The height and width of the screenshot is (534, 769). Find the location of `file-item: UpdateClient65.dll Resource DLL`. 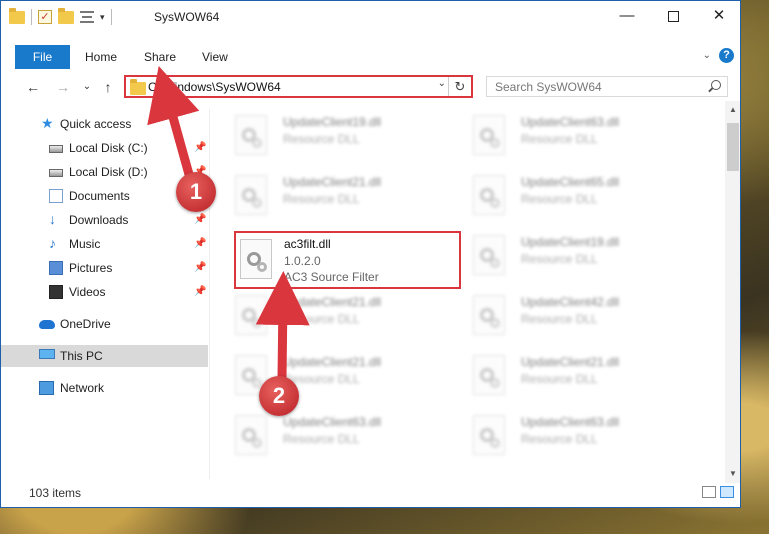

file-item: UpdateClient65.dll Resource DLL is located at coordinates (575, 196).